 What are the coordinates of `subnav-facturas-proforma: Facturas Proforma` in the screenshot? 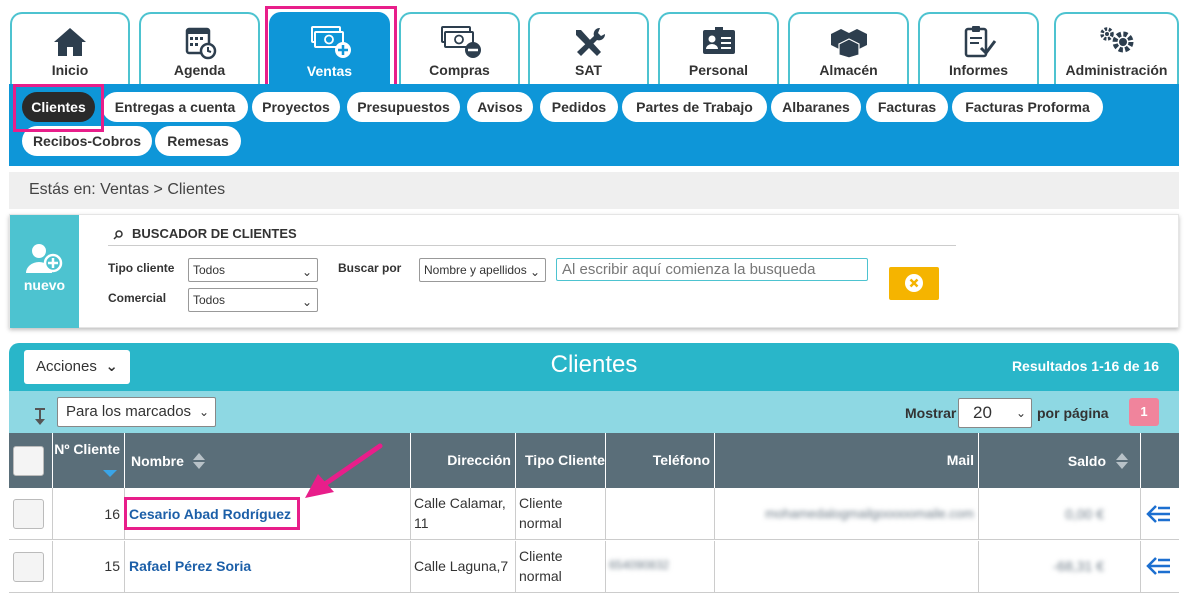 It's located at (1027, 107).